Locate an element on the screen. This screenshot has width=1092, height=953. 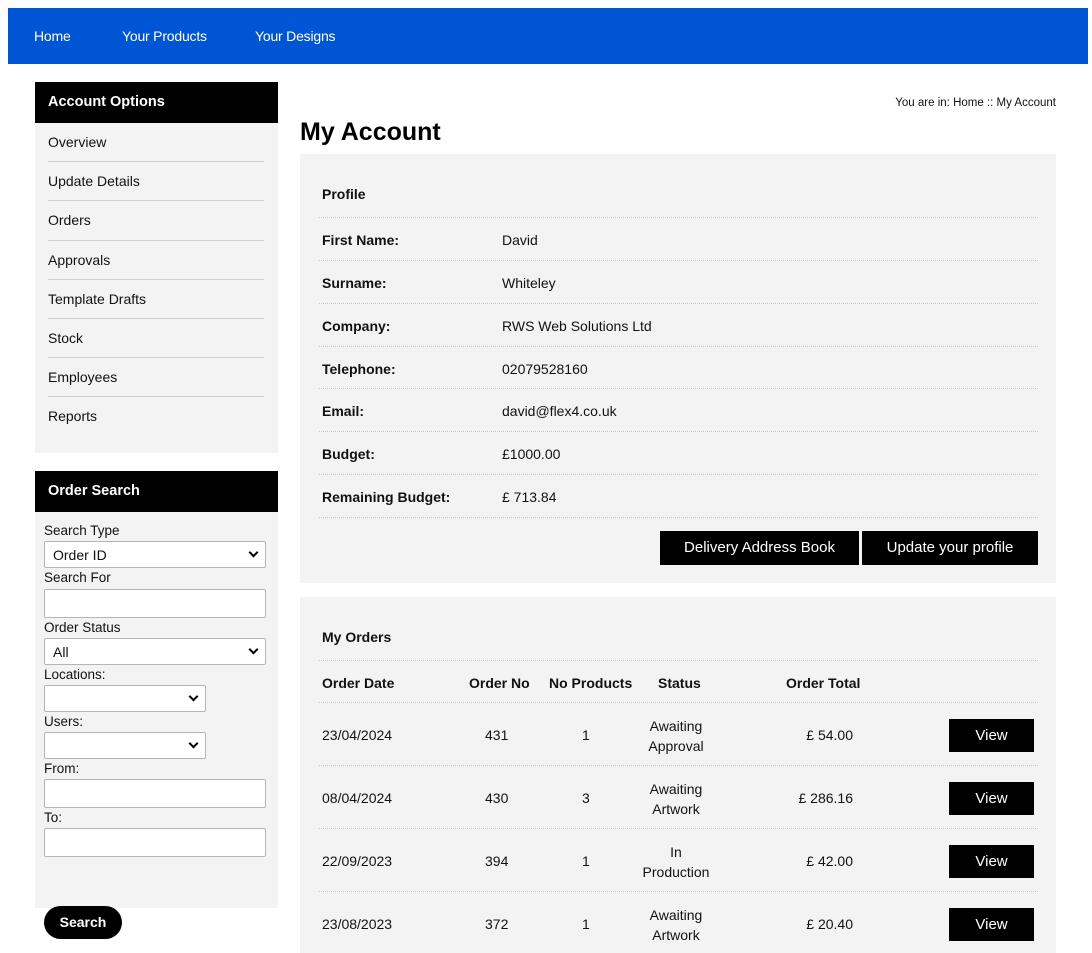
profile-value: David is located at coordinates (520, 240).